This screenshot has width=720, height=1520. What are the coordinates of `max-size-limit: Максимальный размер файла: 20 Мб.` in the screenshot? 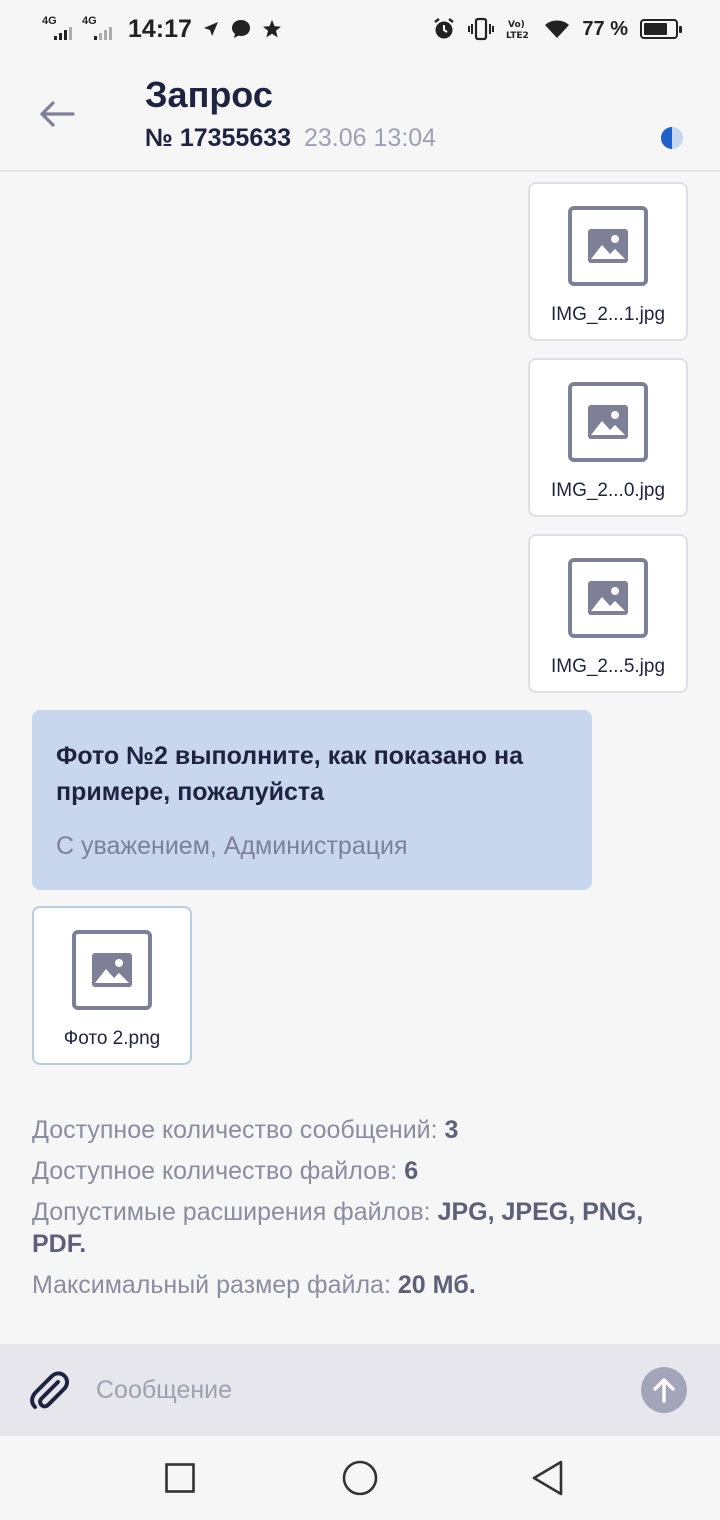 It's located at (254, 1285).